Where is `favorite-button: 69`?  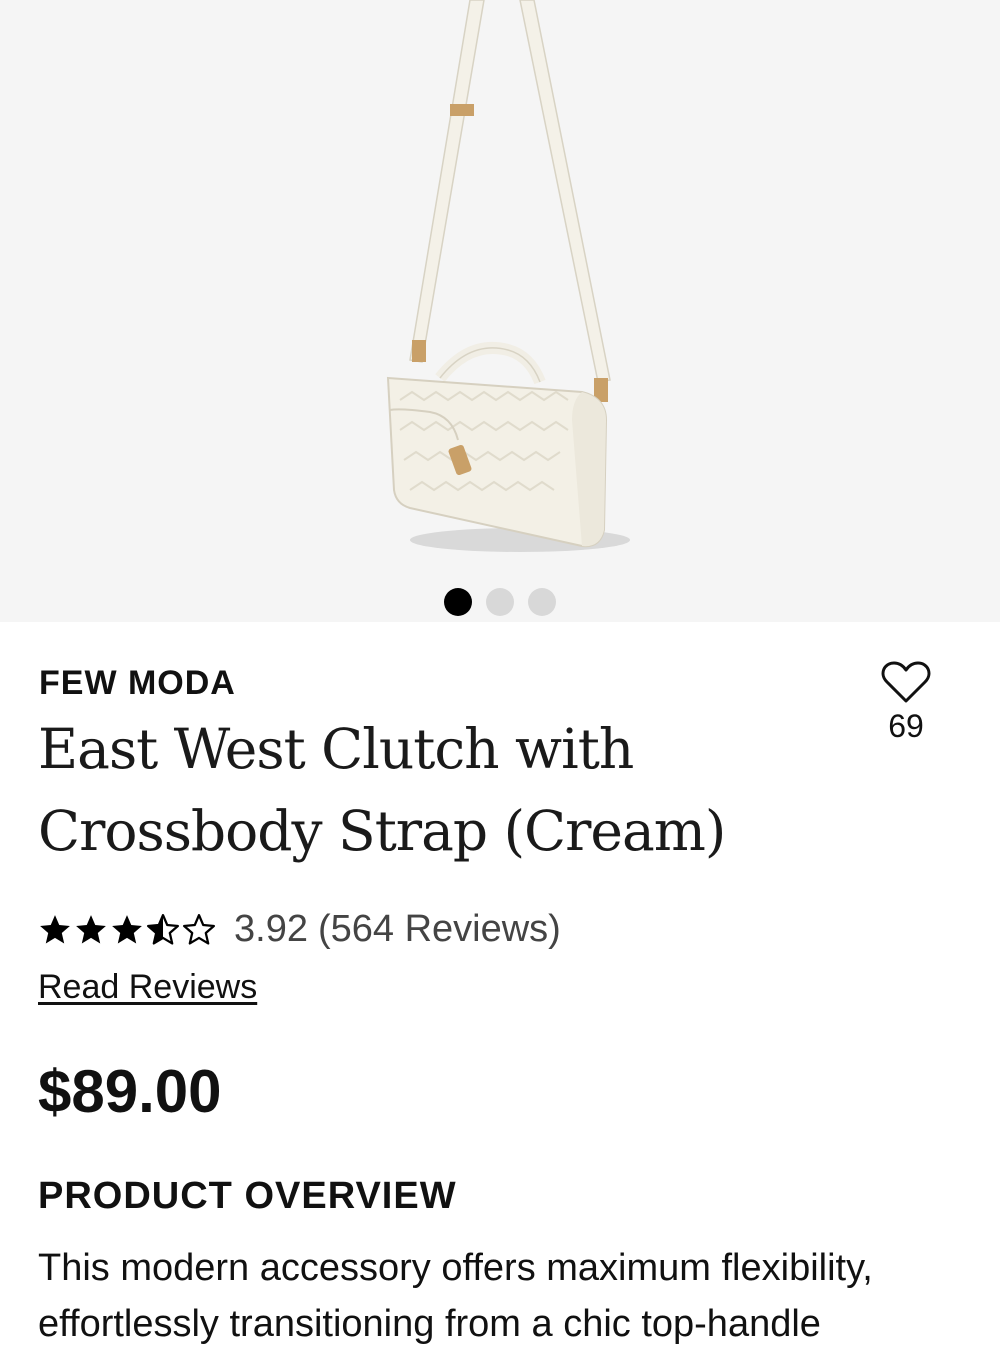 favorite-button: 69 is located at coordinates (906, 702).